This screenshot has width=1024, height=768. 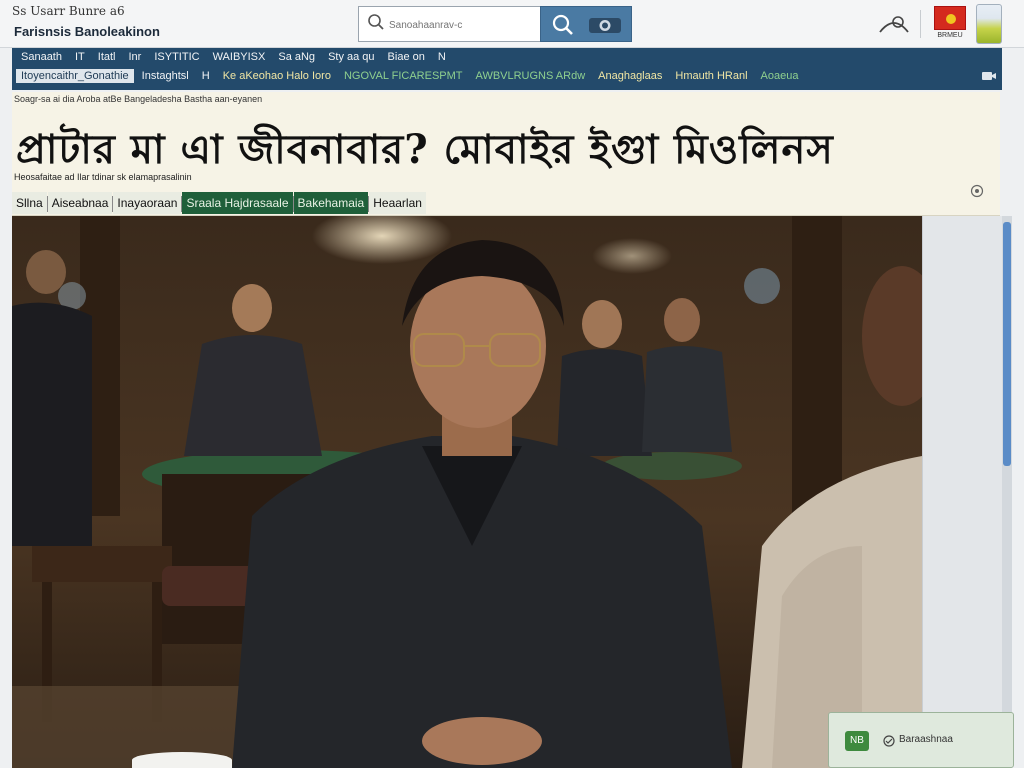 I want to click on flag-badge: BRMEU, so click(x=950, y=24).